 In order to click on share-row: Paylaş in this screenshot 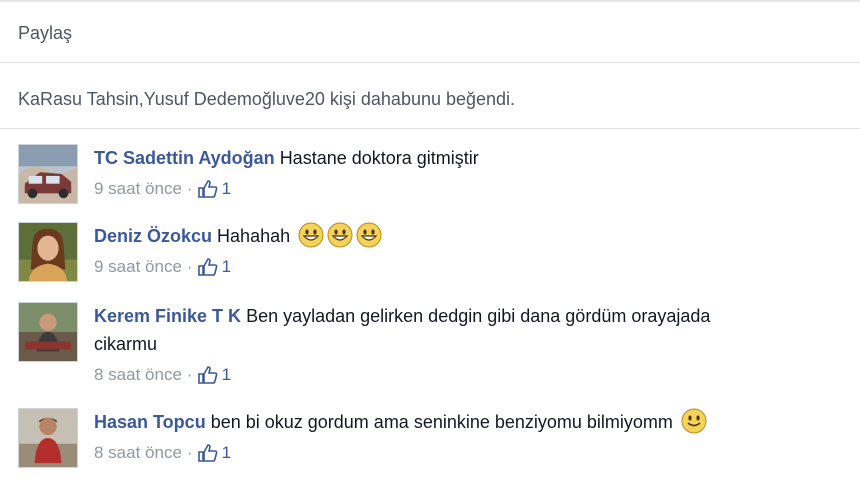, I will do `click(45, 33)`.